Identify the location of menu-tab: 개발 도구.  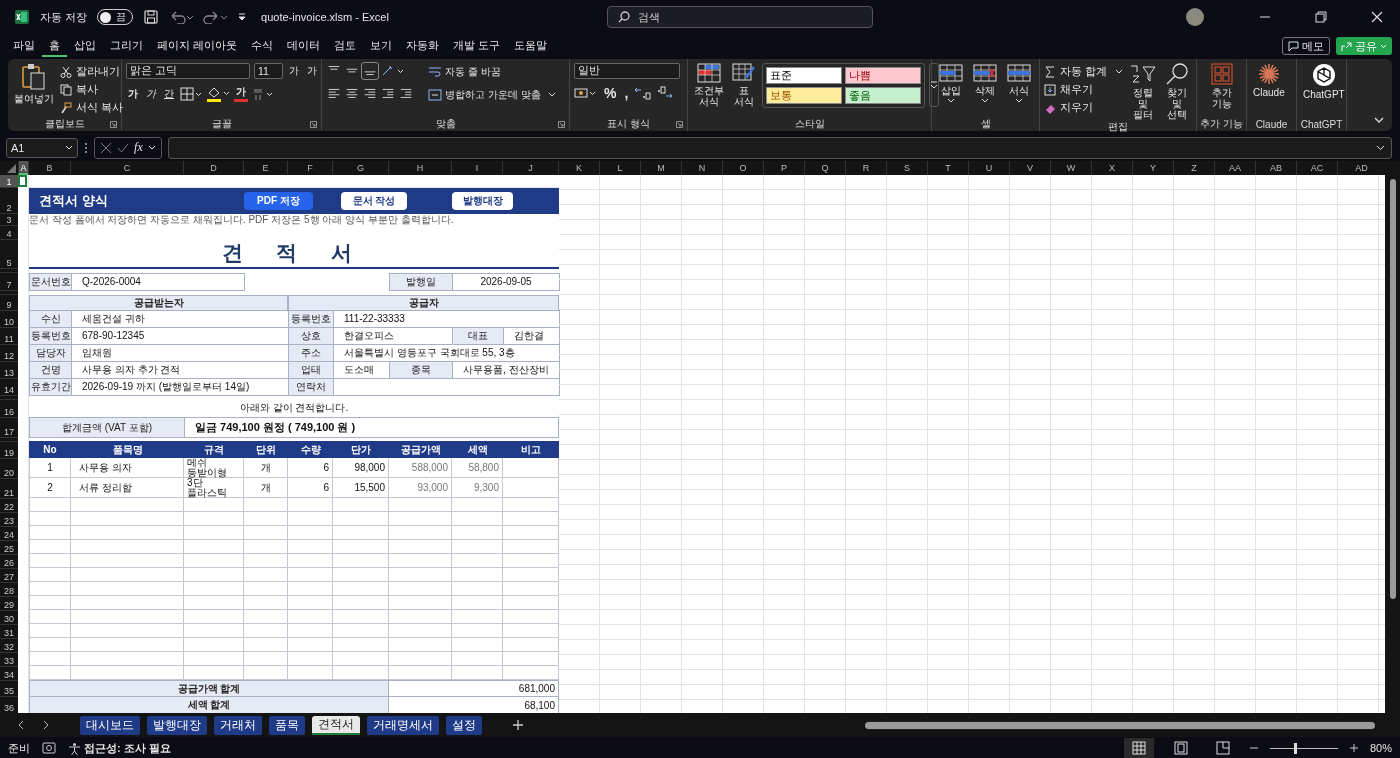
(477, 46).